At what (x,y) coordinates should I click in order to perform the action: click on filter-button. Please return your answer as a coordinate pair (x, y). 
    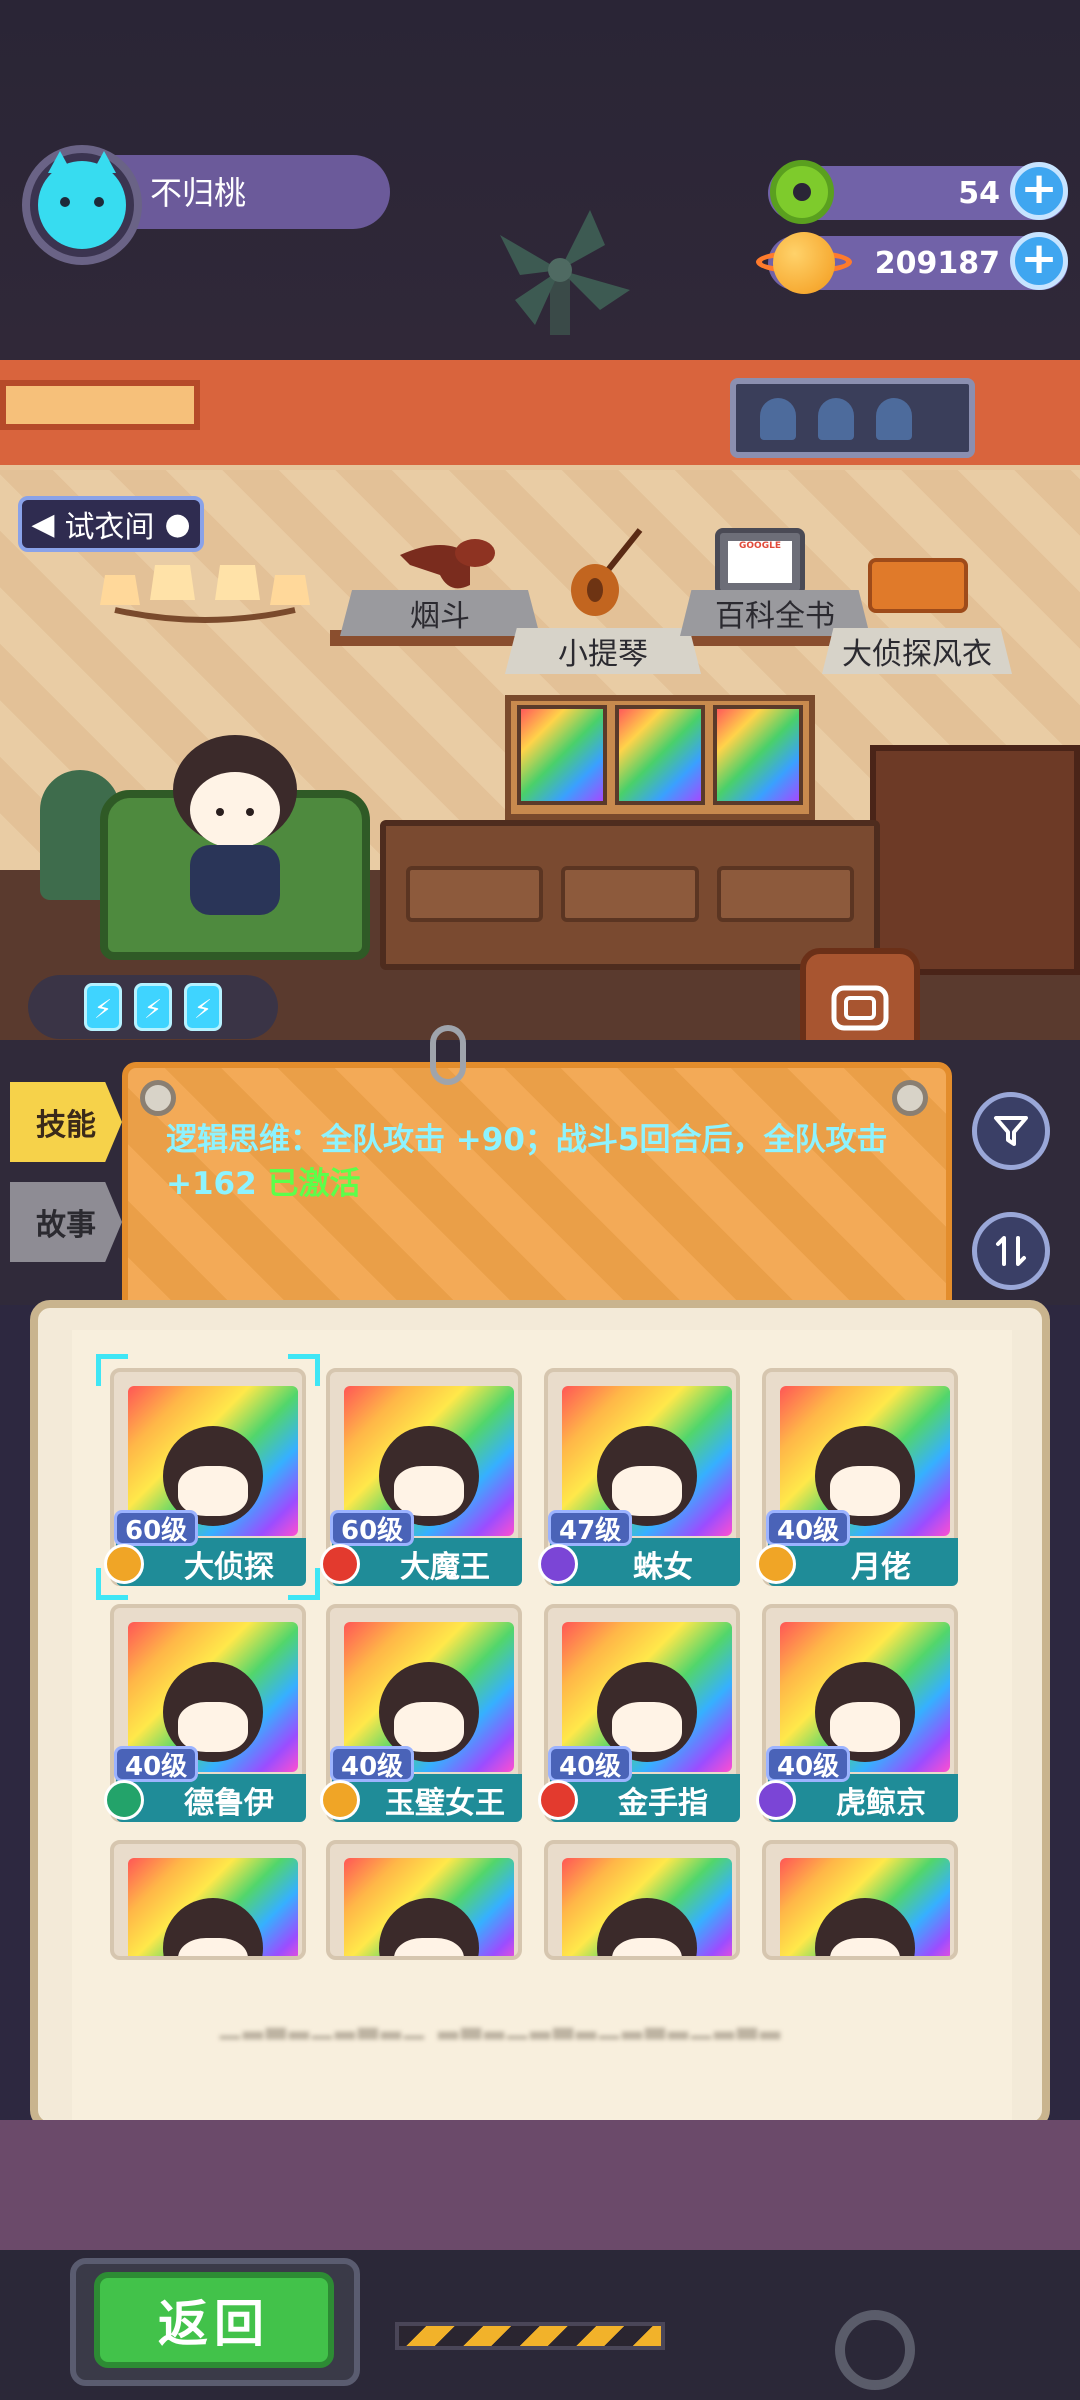
    Looking at the image, I should click on (1011, 1131).